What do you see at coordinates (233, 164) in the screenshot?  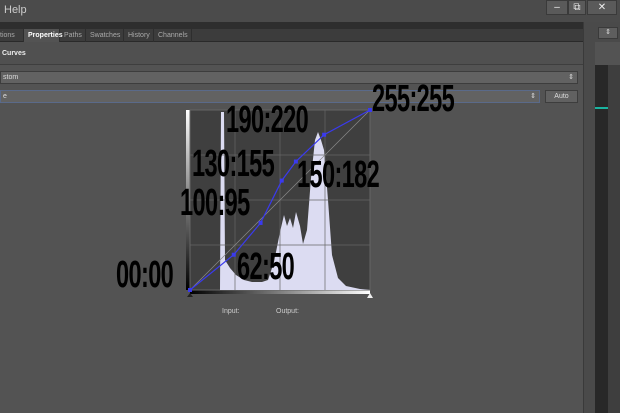 I see `annotation-3: 130:155` at bounding box center [233, 164].